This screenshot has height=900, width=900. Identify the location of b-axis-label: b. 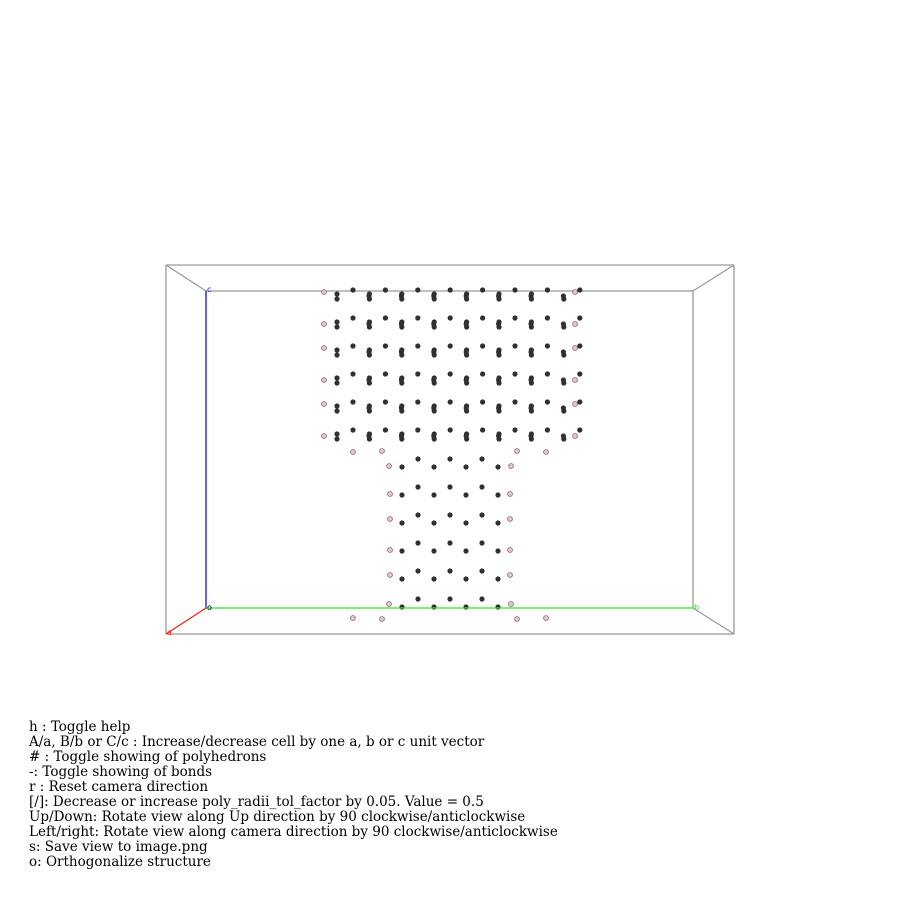
(696, 607).